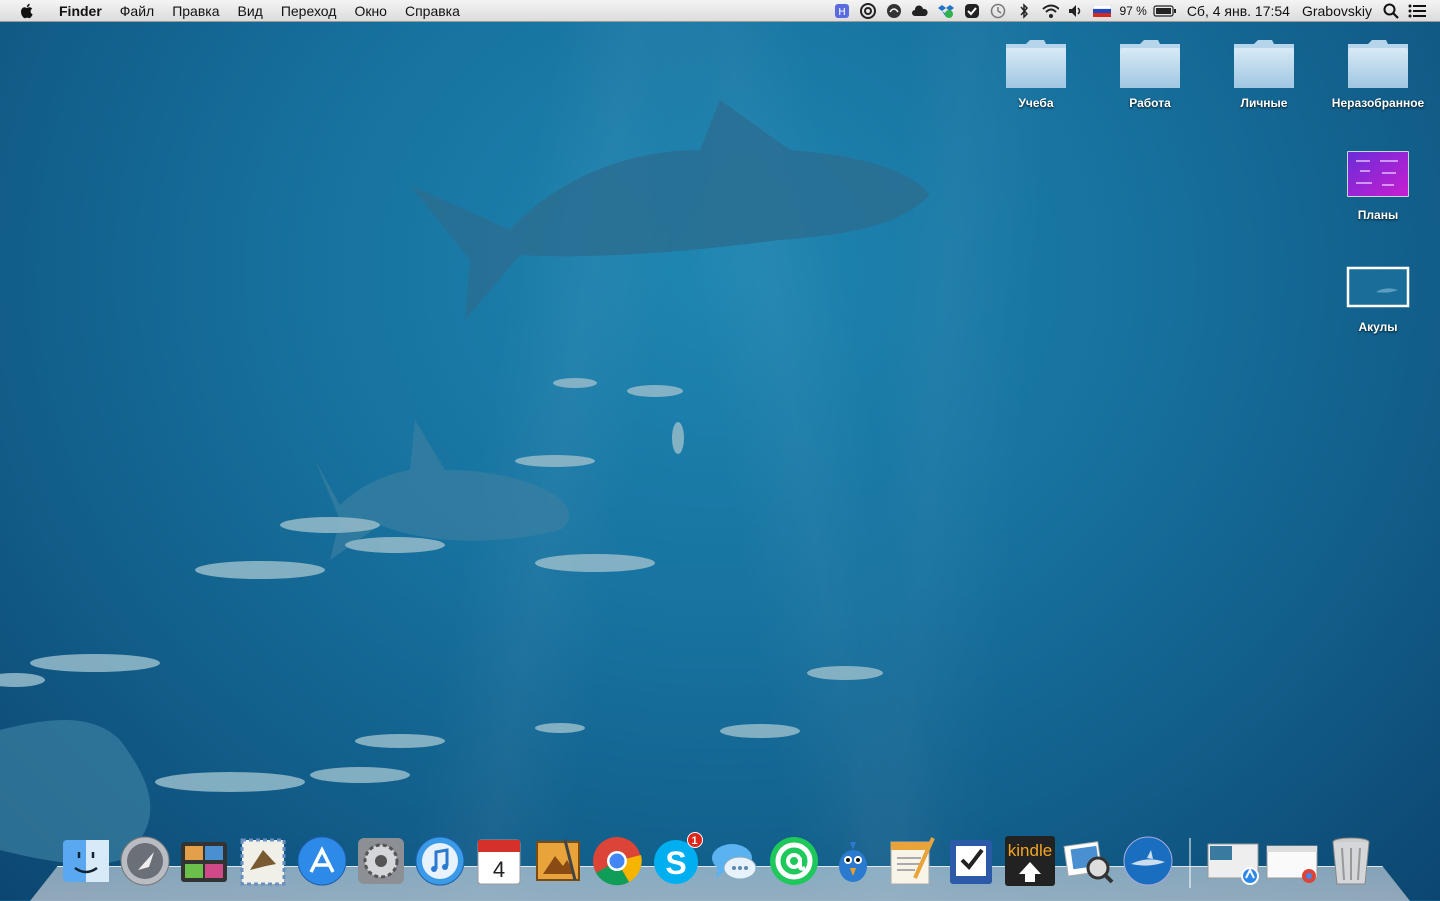 The width and height of the screenshot is (1440, 901). I want to click on documents-stack-icon, so click(1291, 864).